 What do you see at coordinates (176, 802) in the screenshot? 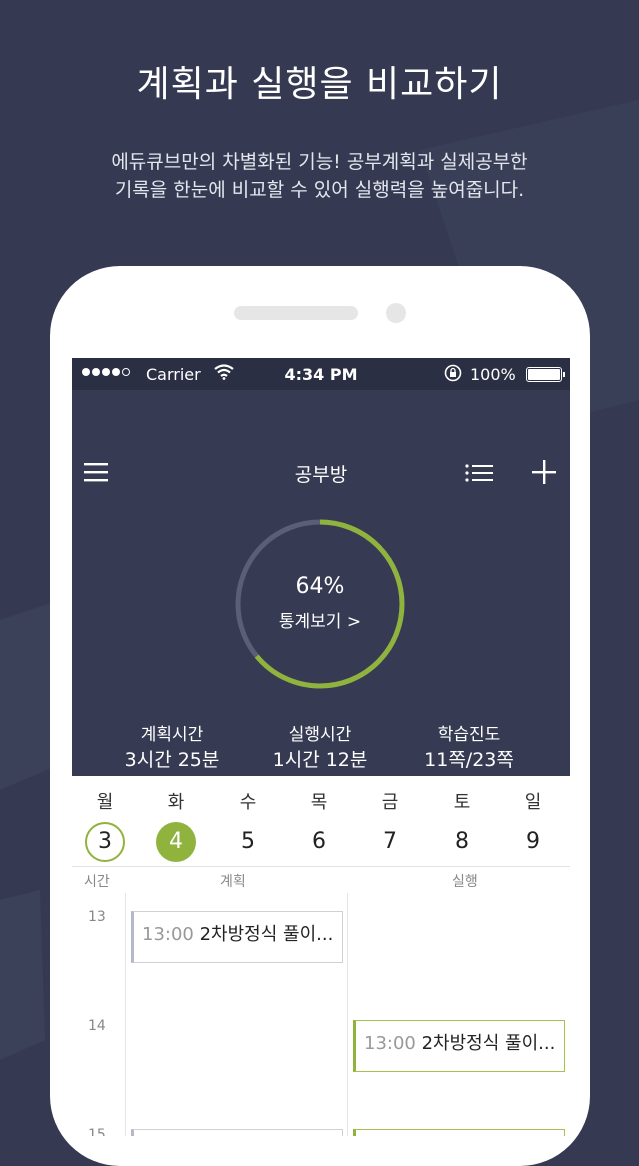
I see `weekday-label: 화` at bounding box center [176, 802].